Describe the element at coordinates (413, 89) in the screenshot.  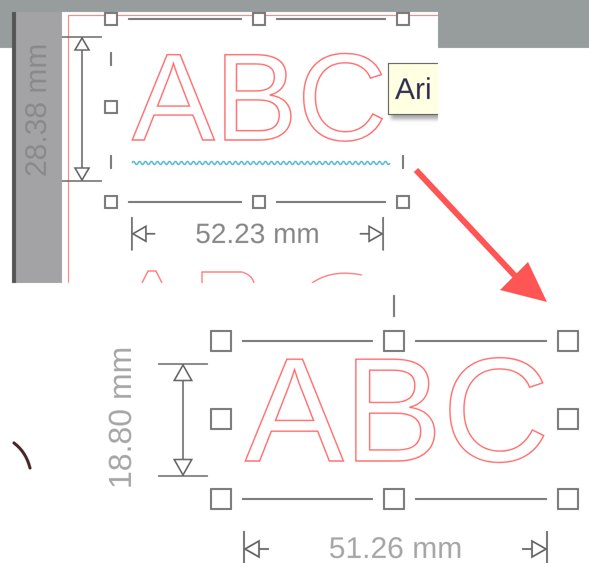
I see `font-tooltip: Ari` at that location.